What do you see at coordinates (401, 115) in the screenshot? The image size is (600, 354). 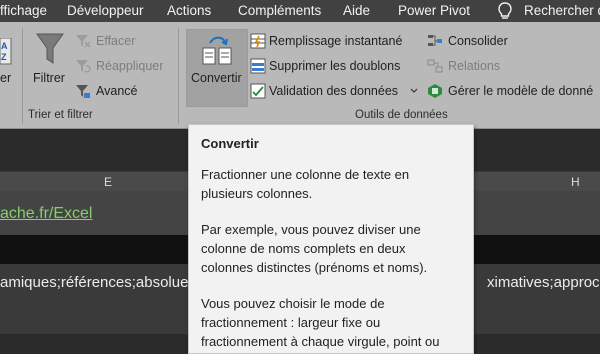 I see `group-label-outils-donnees: Outils de données` at bounding box center [401, 115].